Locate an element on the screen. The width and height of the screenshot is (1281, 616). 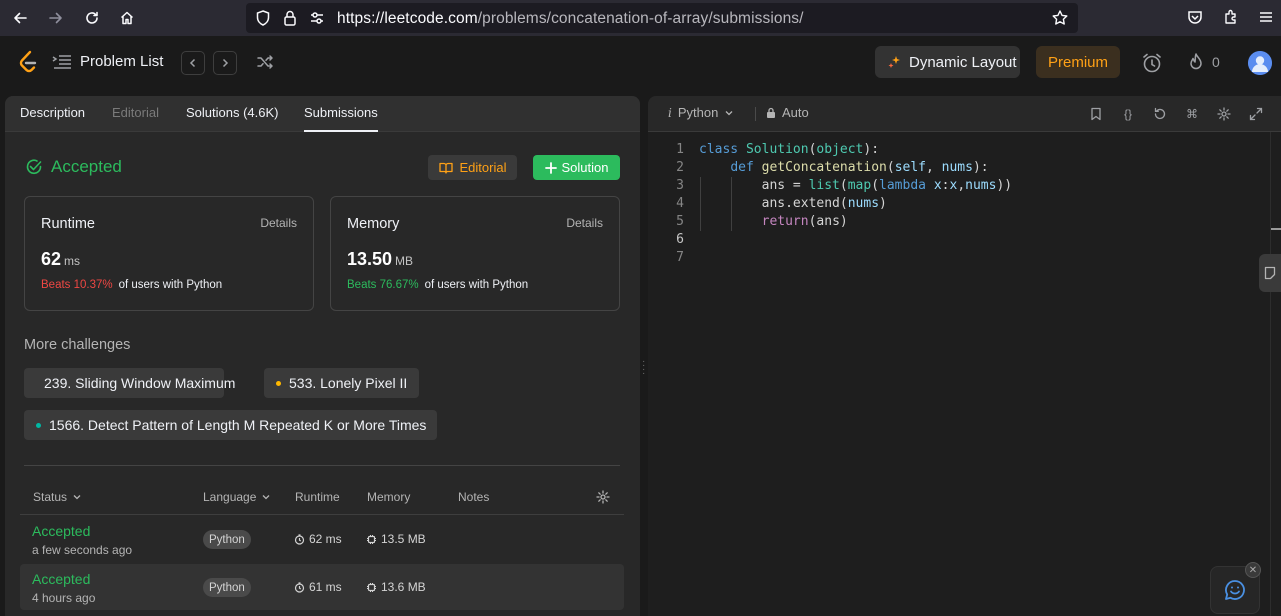
bookmark-star-icon is located at coordinates (1060, 18).